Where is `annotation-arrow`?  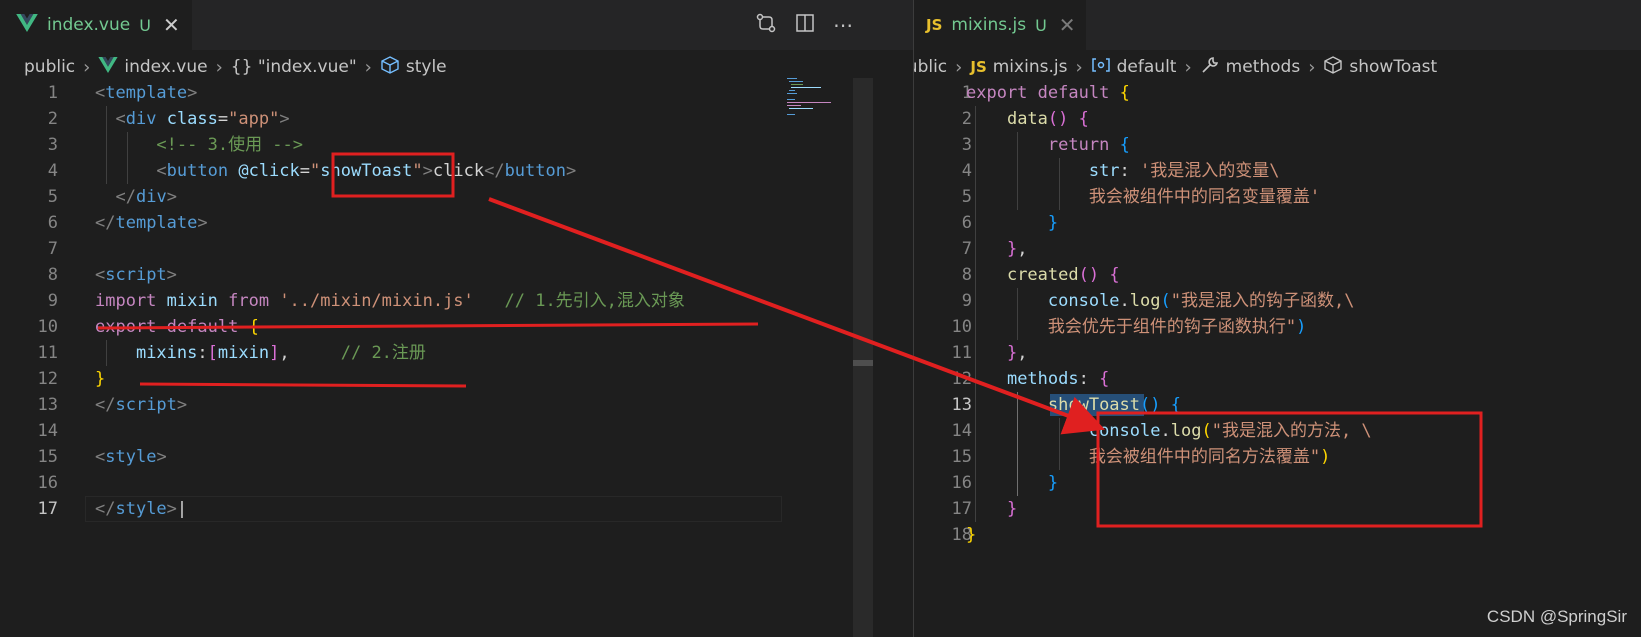 annotation-arrow is located at coordinates (796, 316).